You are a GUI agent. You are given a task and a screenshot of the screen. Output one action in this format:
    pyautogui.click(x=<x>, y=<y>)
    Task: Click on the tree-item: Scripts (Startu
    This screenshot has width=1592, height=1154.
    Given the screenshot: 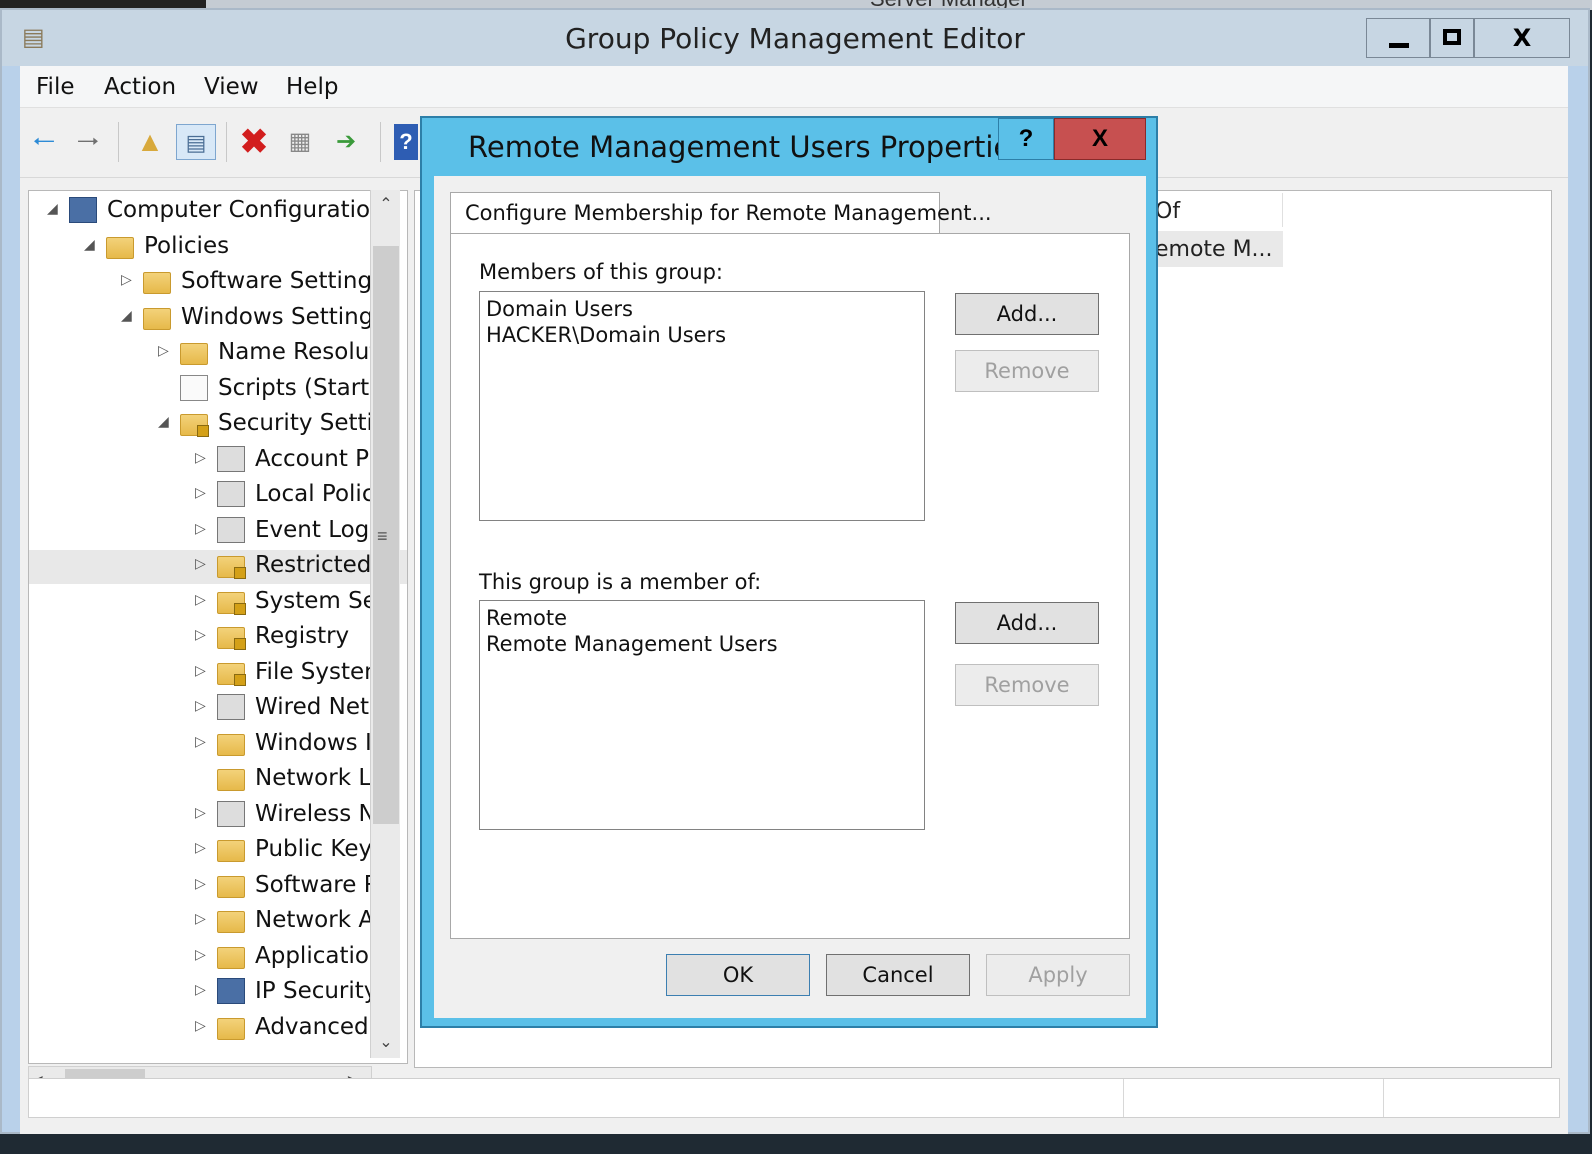 What is the action you would take?
    pyautogui.click(x=218, y=390)
    